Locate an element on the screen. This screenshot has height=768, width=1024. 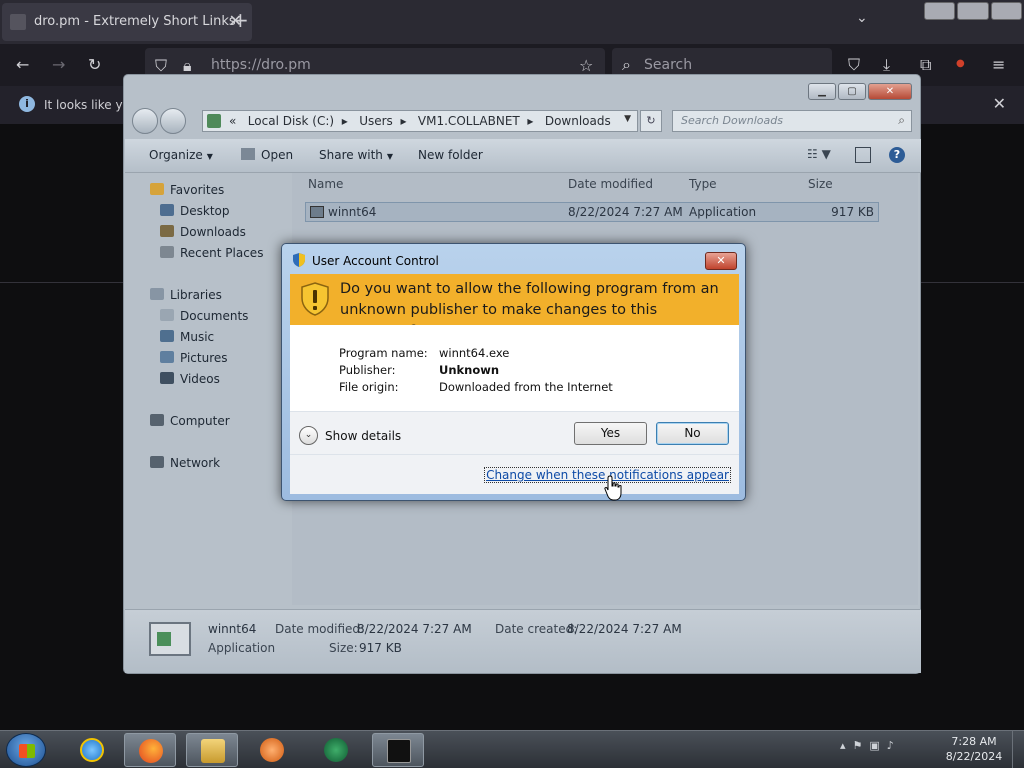
minimize-button is located at coordinates (940, 11).